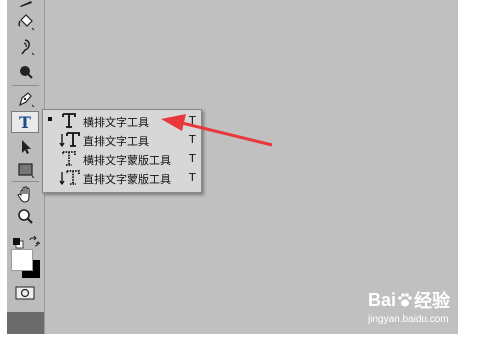 The image size is (488, 340). Describe the element at coordinates (25, 217) in the screenshot. I see `zoom-tool-icon` at that location.